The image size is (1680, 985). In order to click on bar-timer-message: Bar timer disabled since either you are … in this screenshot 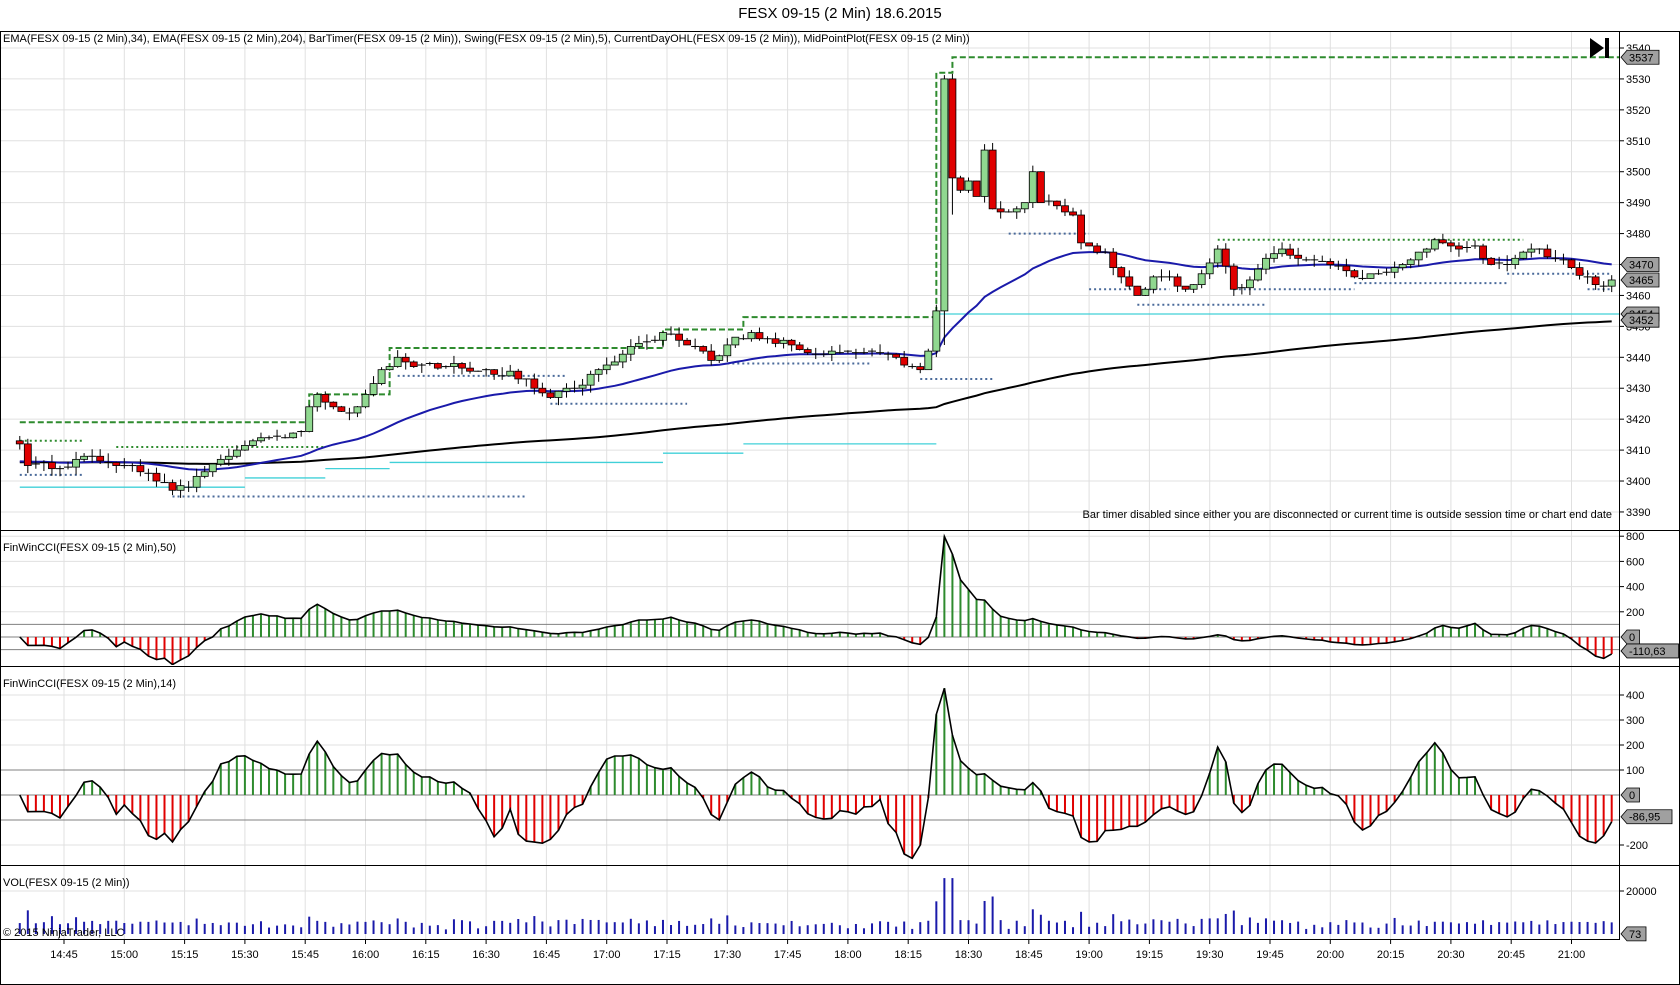, I will do `click(1348, 515)`.